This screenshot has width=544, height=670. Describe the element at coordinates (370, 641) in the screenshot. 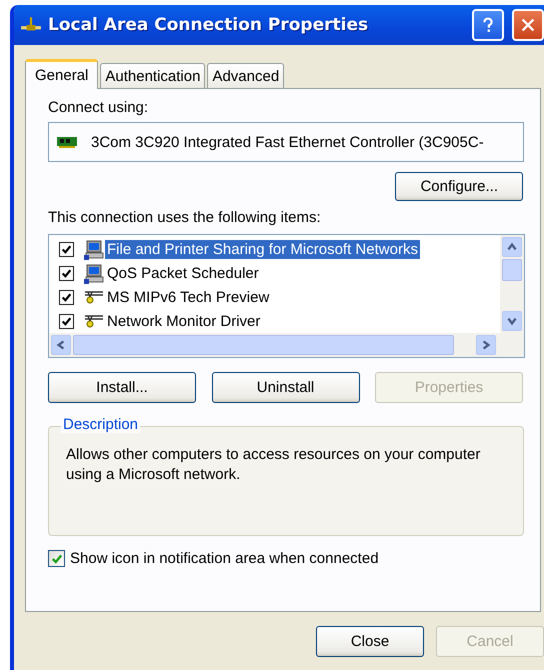

I see `dialog-button: Close` at that location.